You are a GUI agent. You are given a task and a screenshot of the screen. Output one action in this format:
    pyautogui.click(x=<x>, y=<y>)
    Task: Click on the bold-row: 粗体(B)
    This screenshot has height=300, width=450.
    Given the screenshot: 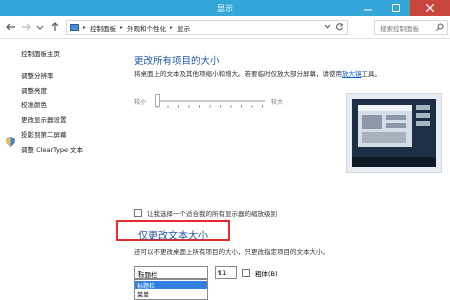 What is the action you would take?
    pyautogui.click(x=260, y=273)
    